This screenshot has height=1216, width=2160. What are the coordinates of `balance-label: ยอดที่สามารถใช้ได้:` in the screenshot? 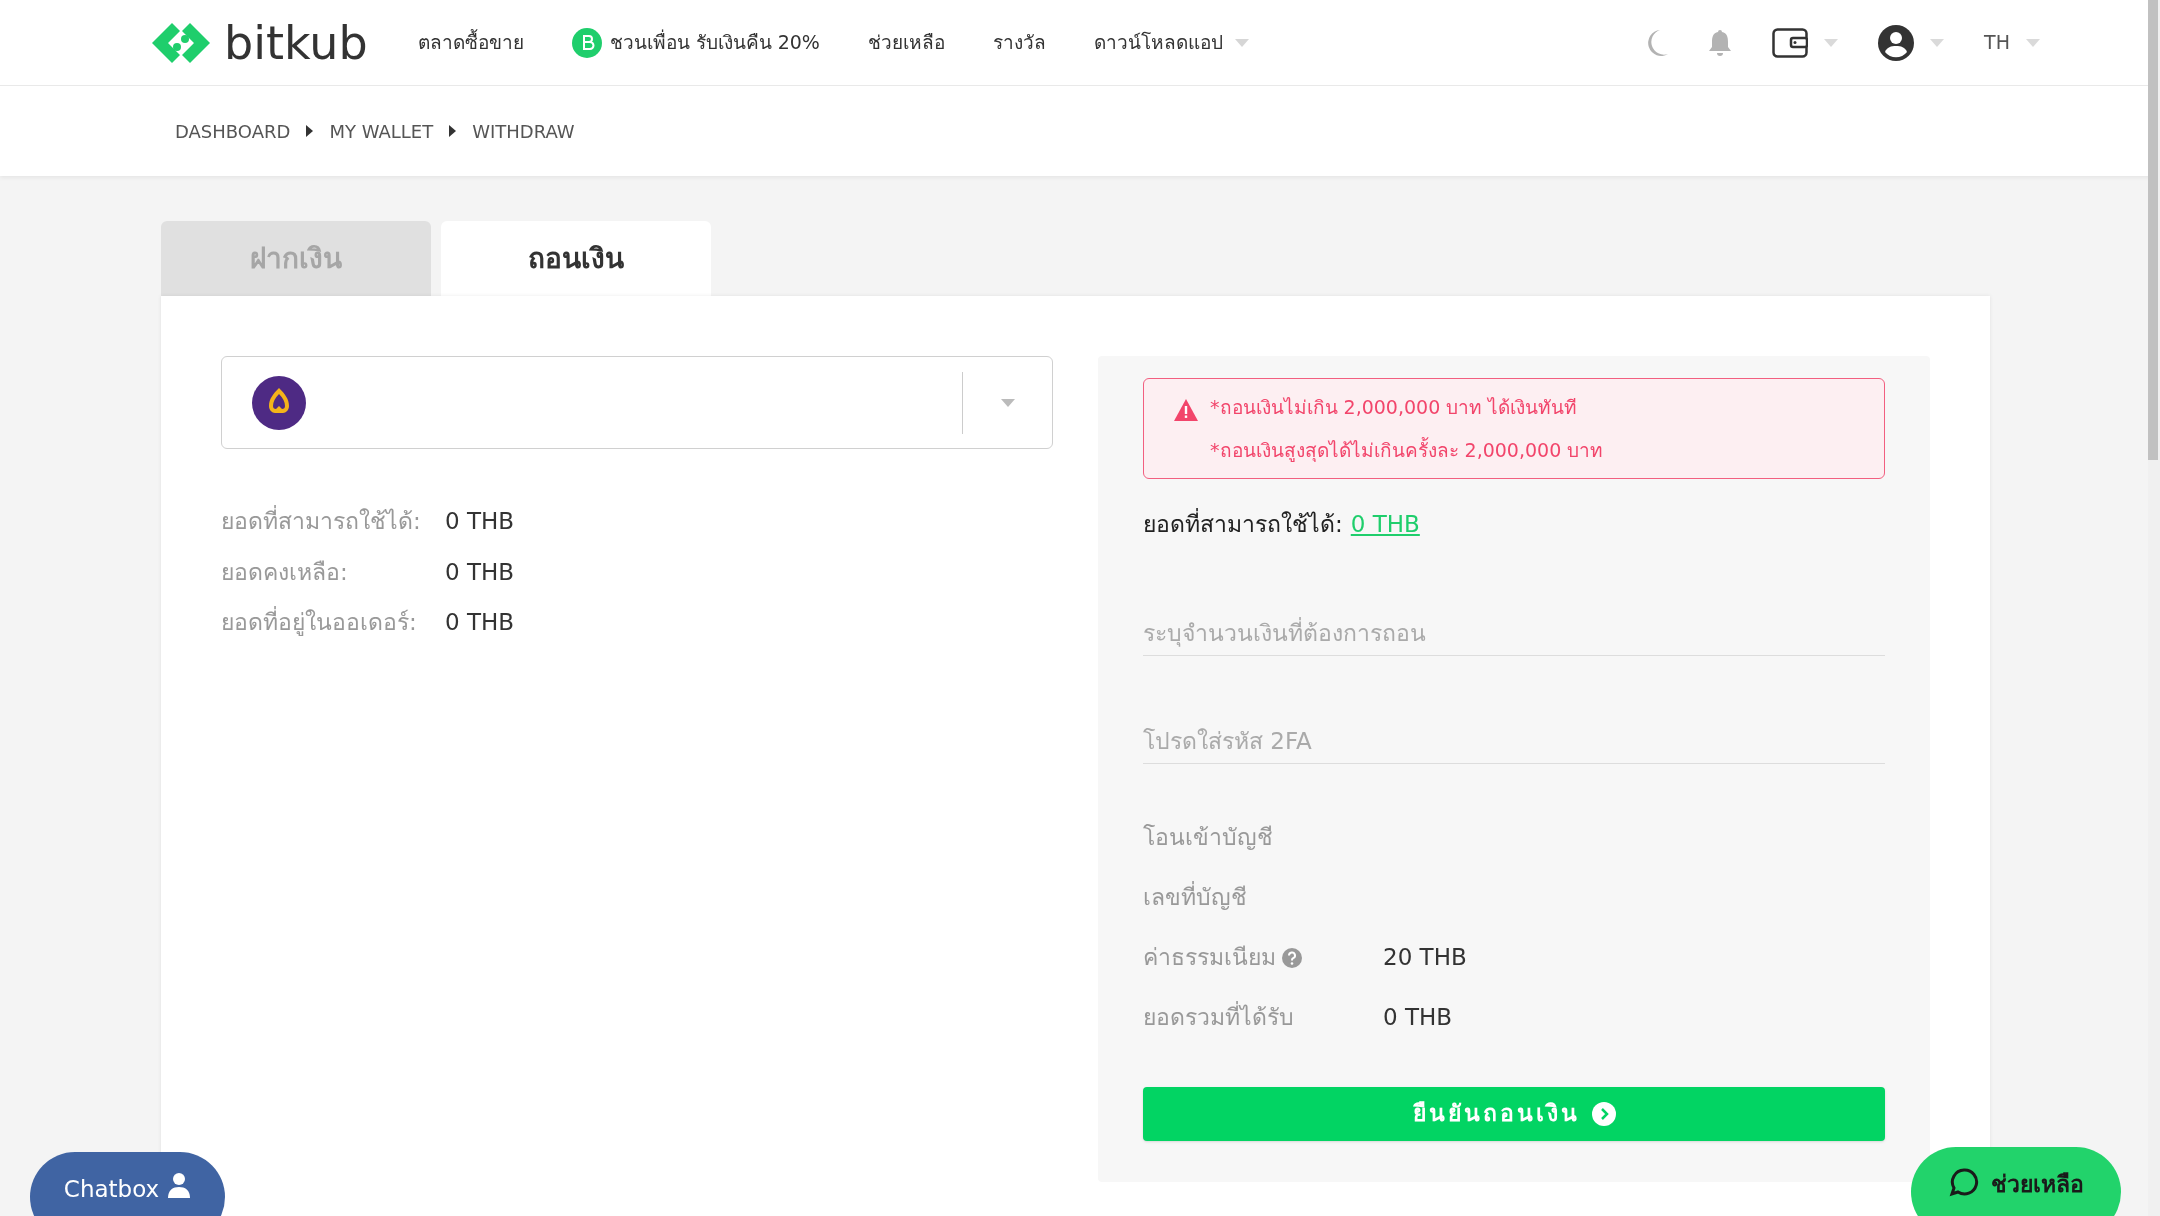 It's located at (333, 521).